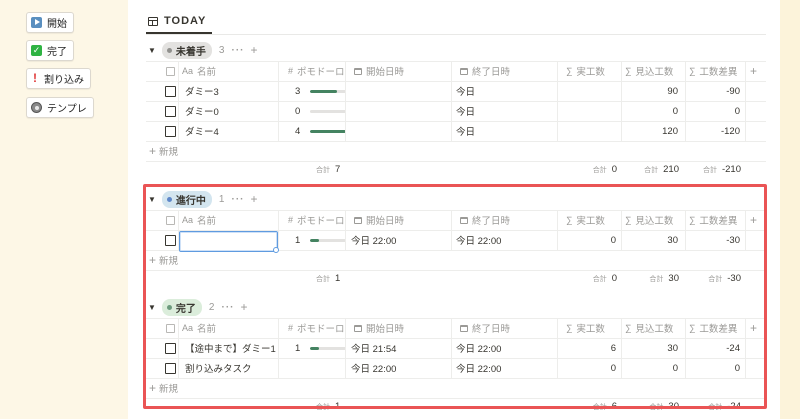 The width and height of the screenshot is (800, 419). I want to click on sum-value: -210, so click(731, 169).